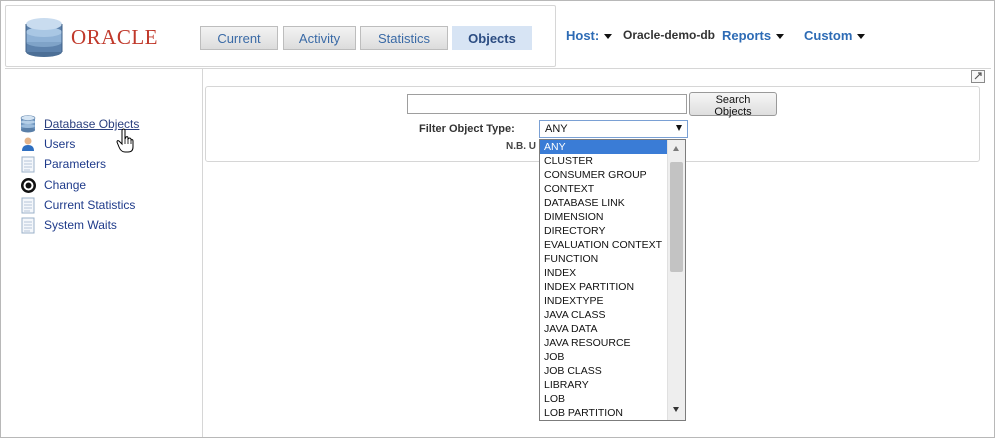 The image size is (1001, 443). What do you see at coordinates (239, 38) in the screenshot?
I see `tab-current: Current` at bounding box center [239, 38].